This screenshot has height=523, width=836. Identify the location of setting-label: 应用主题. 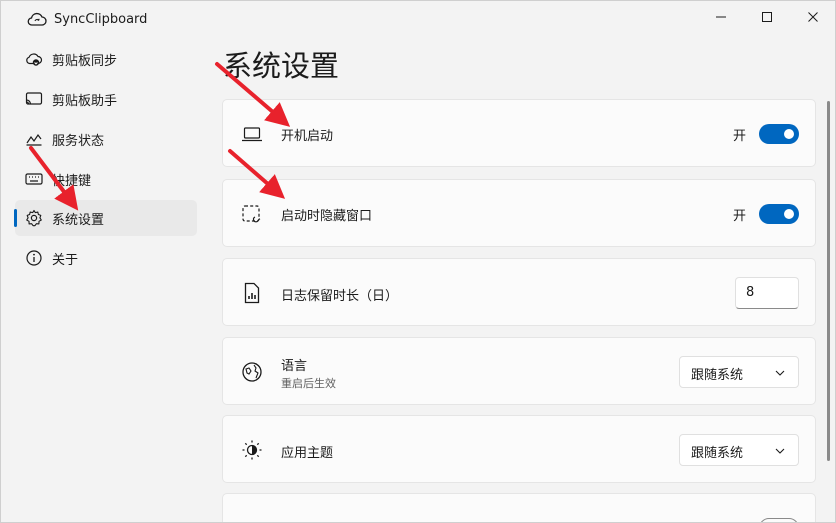
(307, 453).